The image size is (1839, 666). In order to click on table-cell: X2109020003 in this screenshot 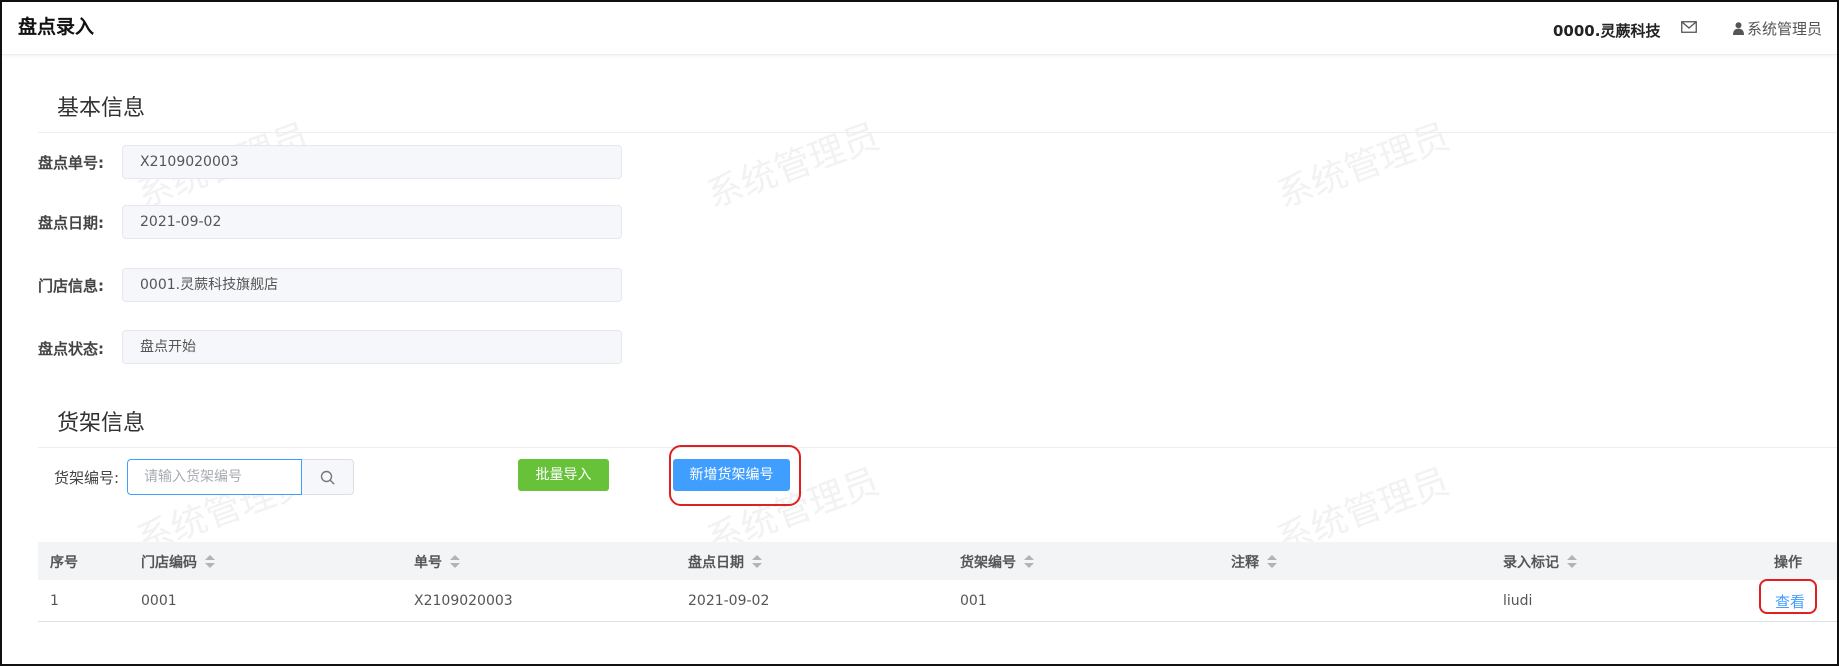, I will do `click(463, 601)`.